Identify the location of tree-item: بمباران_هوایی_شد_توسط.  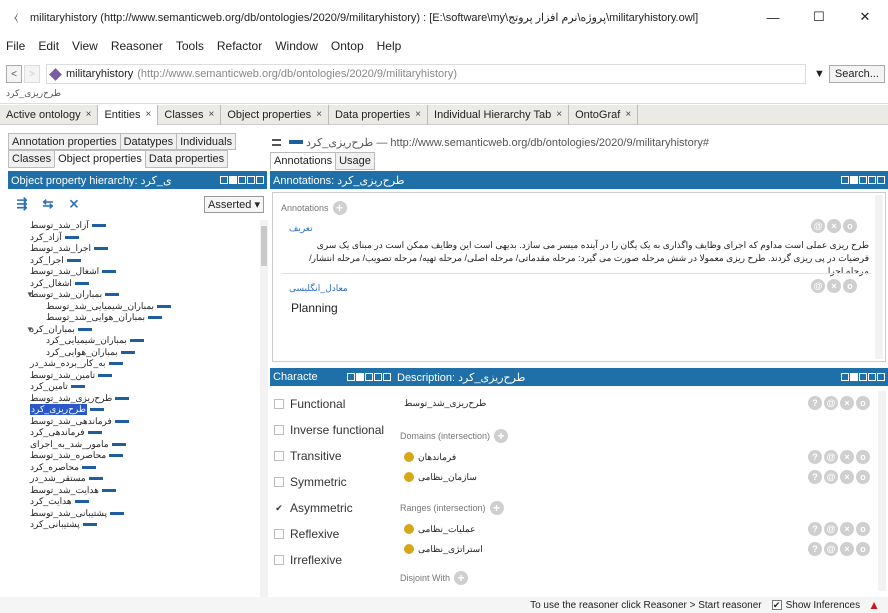
(134, 318).